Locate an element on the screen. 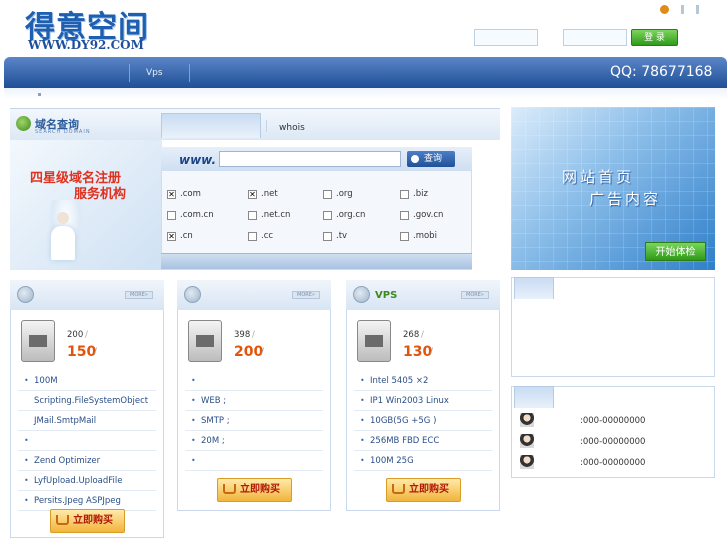 The width and height of the screenshot is (727, 545). tld-checkbox: .com.cn is located at coordinates (190, 215).